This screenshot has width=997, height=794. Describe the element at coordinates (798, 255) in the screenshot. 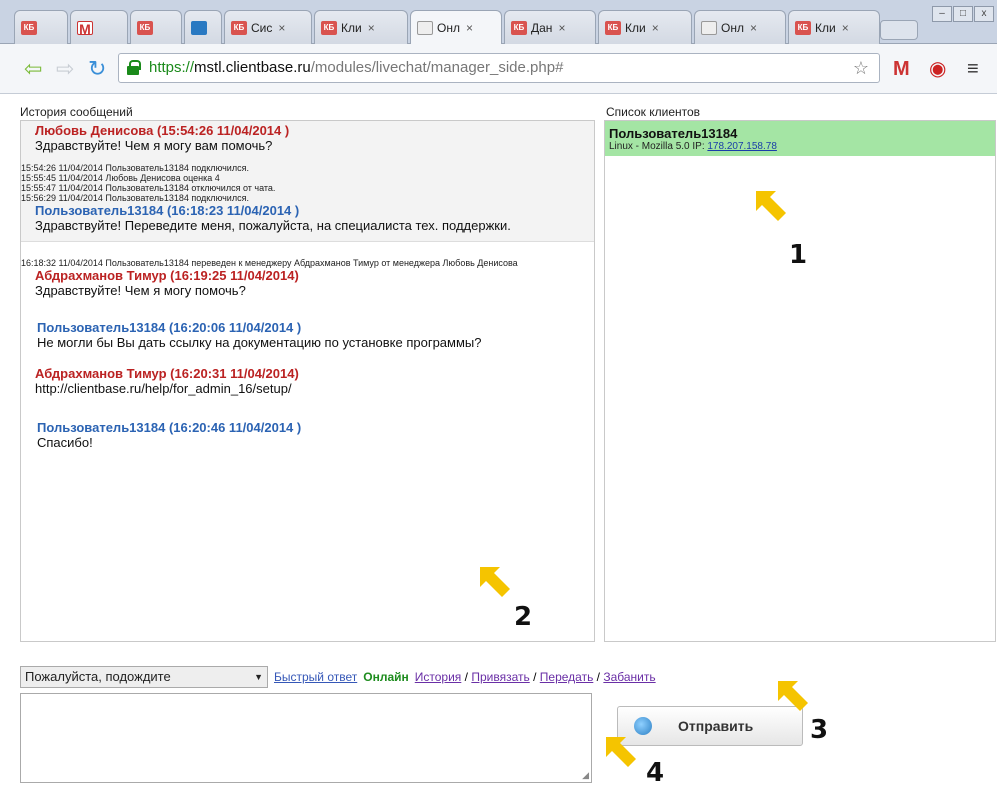

I see `annotation-number-1: 1` at that location.